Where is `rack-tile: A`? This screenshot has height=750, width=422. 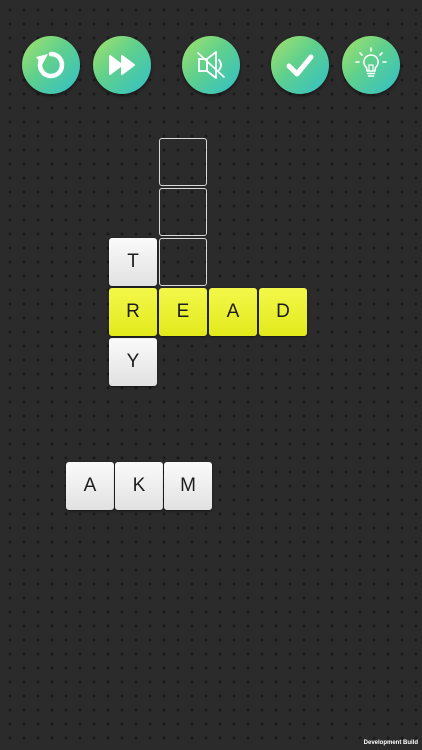 rack-tile: A is located at coordinates (90, 486).